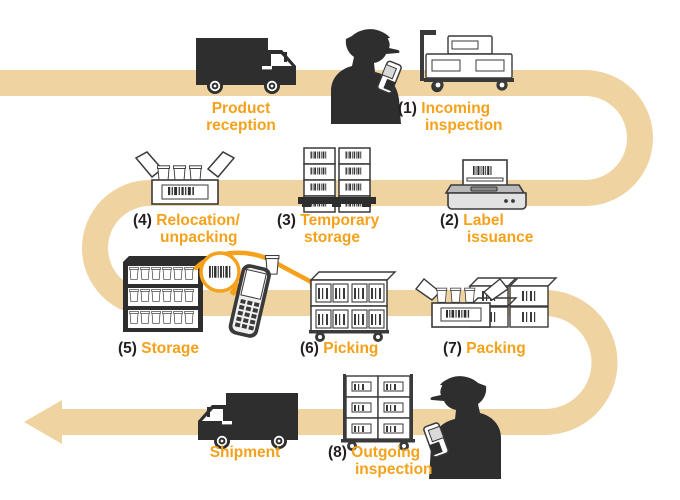 Image resolution: width=680 pixels, height=500 pixels. What do you see at coordinates (142, 220) in the screenshot?
I see `step-number-4: (4)` at bounding box center [142, 220].